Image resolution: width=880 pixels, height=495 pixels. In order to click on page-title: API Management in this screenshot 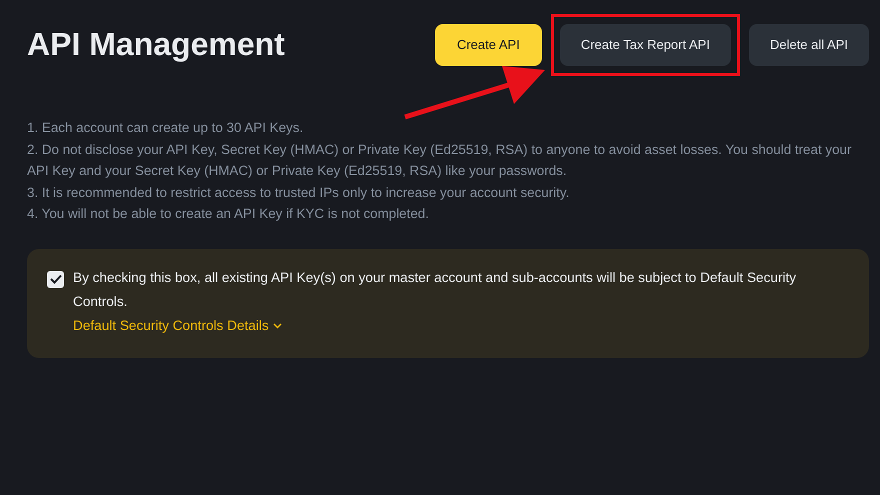, I will do `click(156, 44)`.